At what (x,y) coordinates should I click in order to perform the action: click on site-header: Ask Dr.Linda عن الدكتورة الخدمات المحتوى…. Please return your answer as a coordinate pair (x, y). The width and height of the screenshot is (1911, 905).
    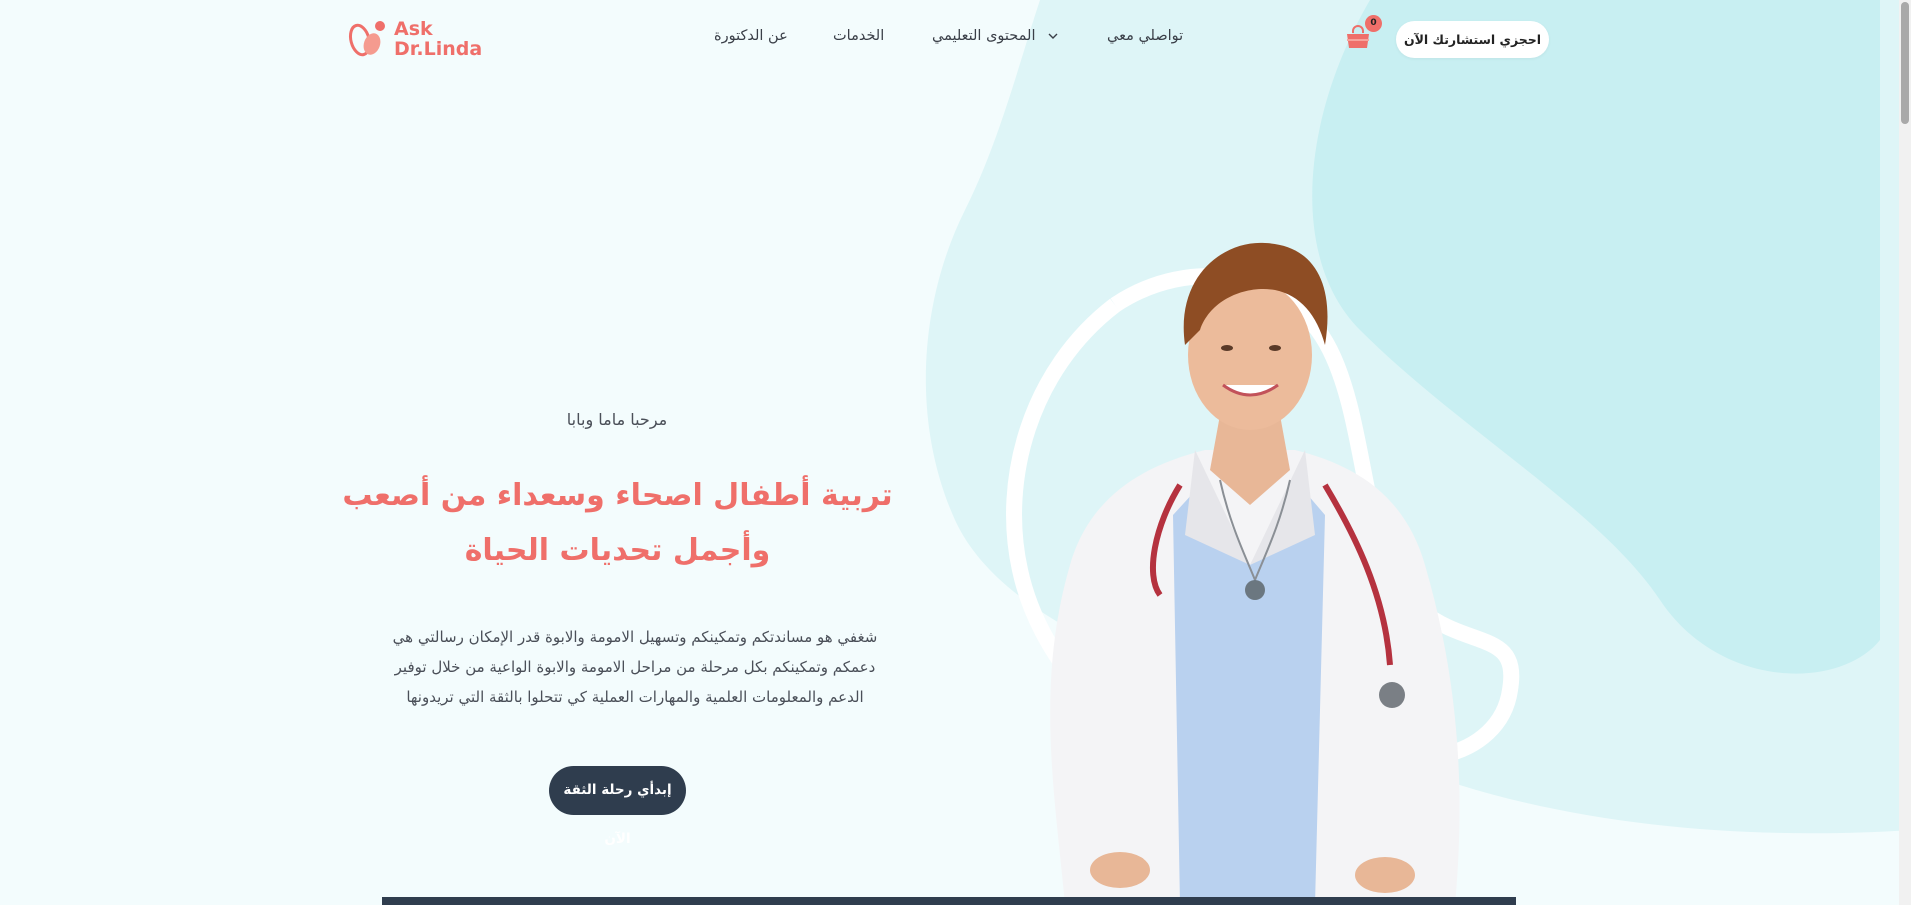
    Looking at the image, I should click on (955, 40).